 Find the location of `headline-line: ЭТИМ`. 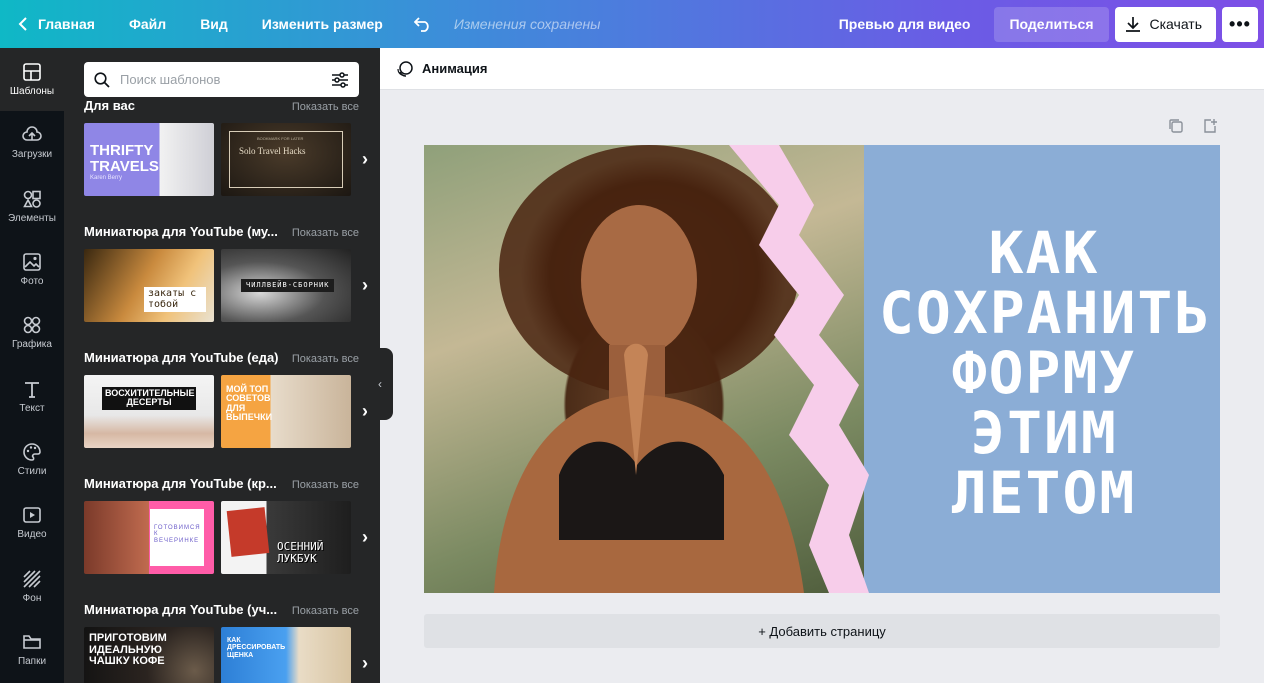

headline-line: ЭТИМ is located at coordinates (1044, 433).